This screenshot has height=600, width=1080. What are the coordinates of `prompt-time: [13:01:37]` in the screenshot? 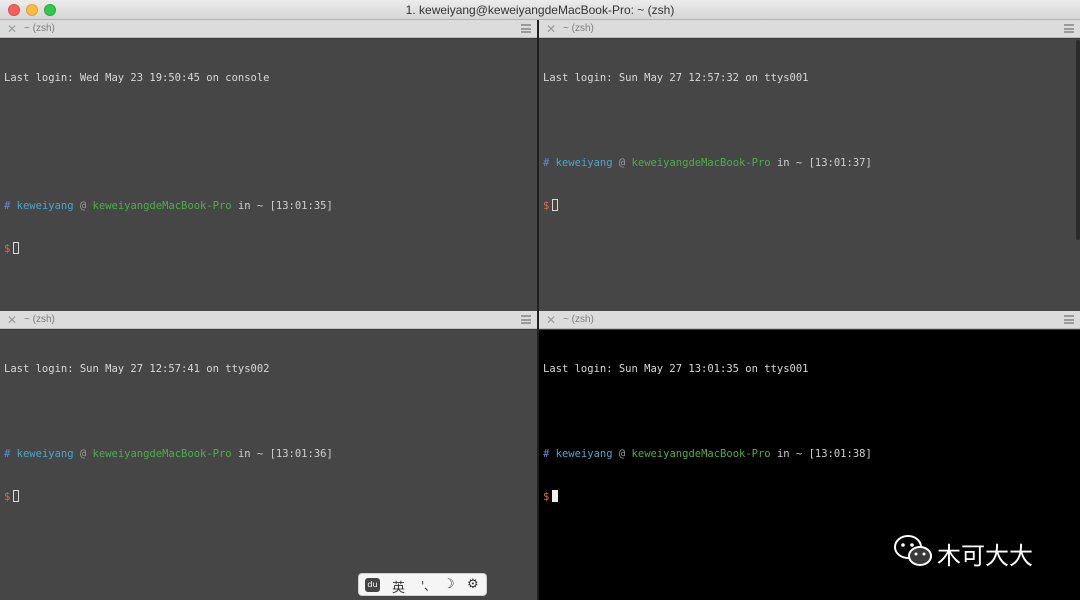 It's located at (840, 163).